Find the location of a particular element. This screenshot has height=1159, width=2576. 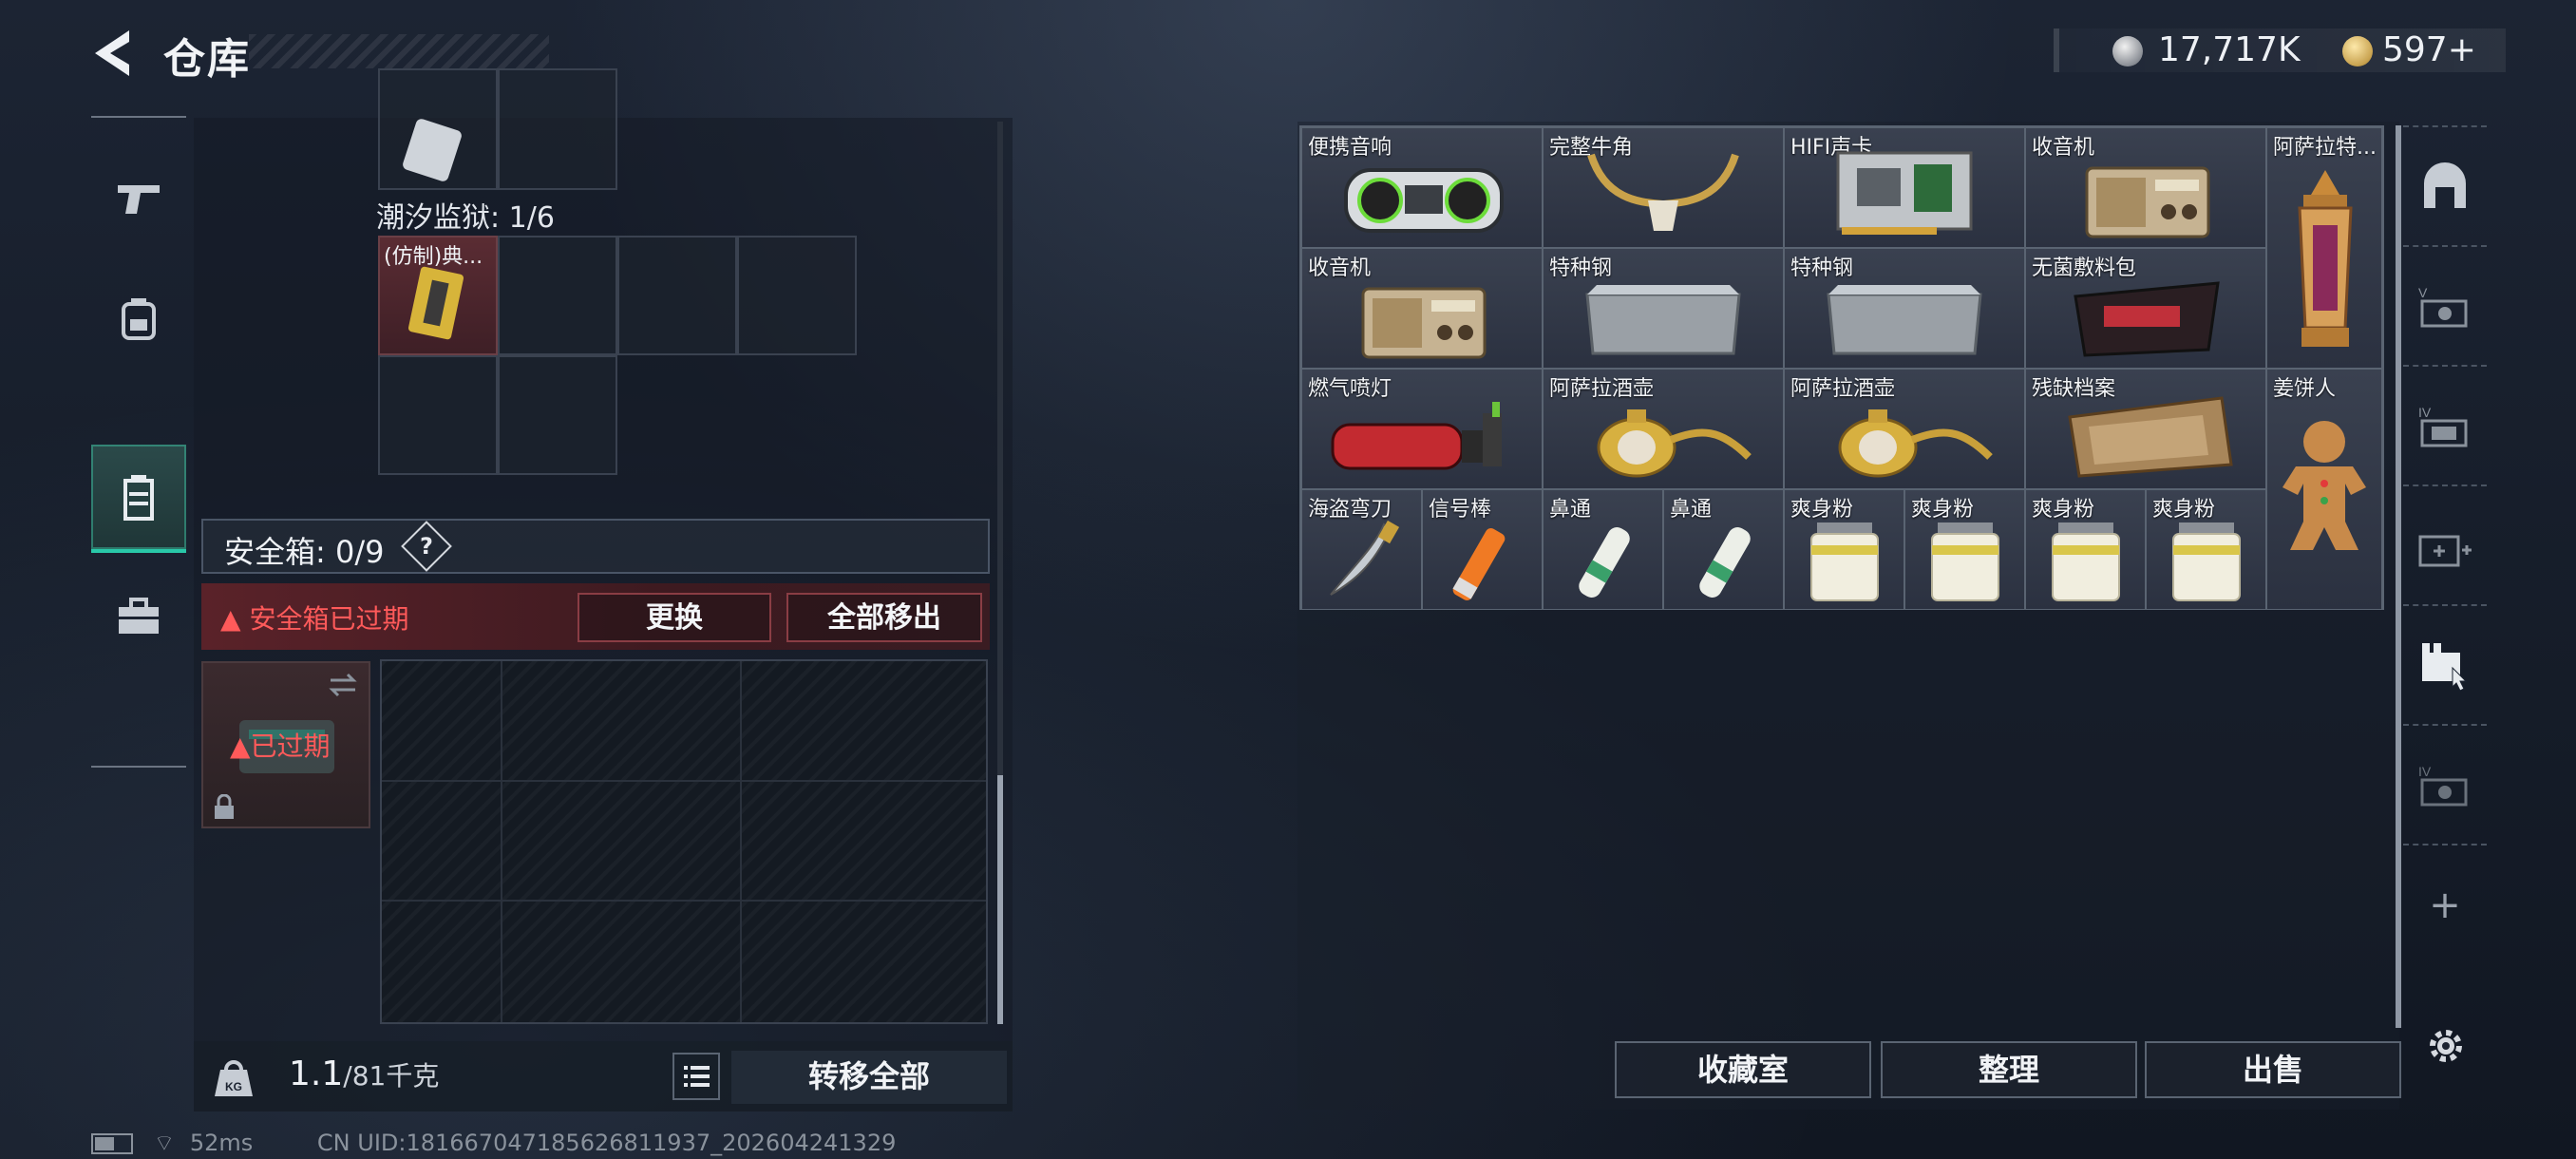

secure-box-label: 安全箱: 0/9 is located at coordinates (304, 552).